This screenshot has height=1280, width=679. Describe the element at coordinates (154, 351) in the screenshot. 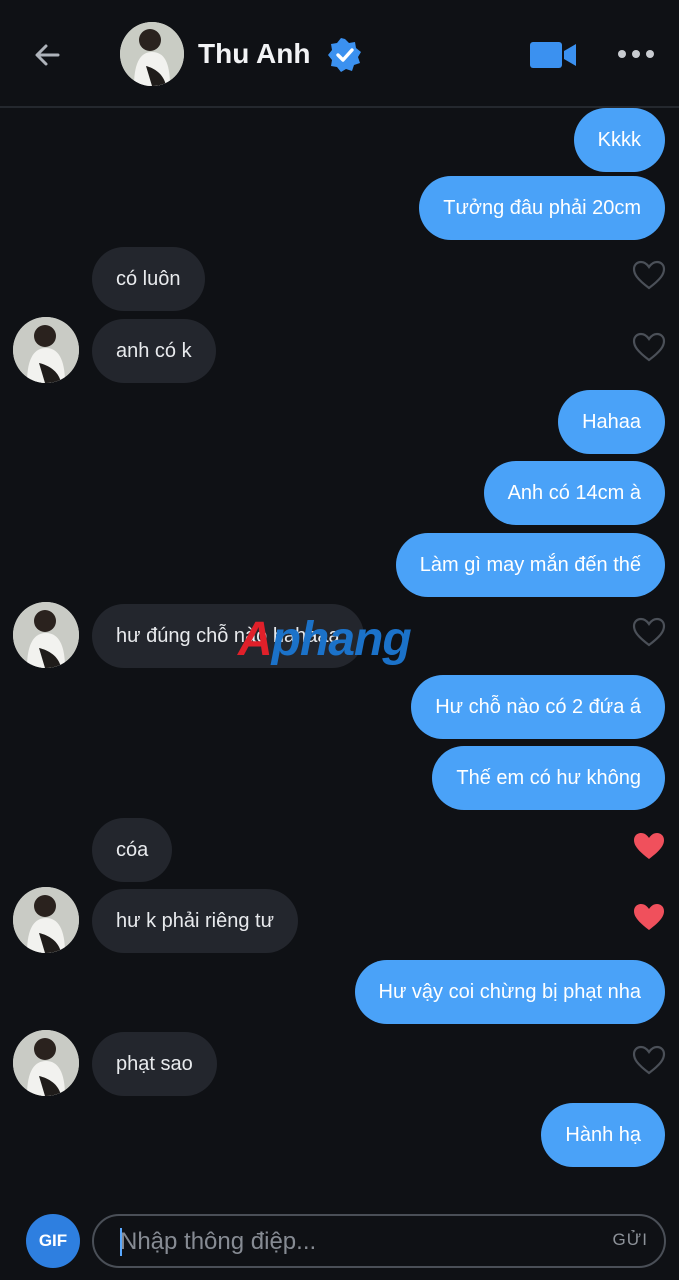

I see `incoming-message: anh có k` at that location.